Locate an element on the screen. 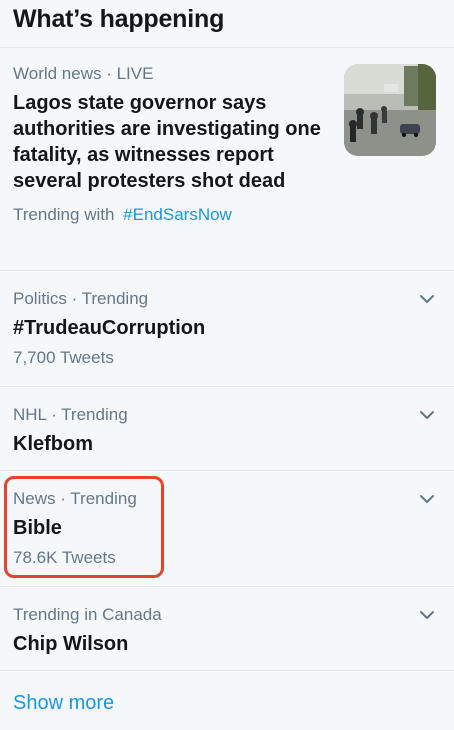  panel-title: What’s happening is located at coordinates (119, 19).